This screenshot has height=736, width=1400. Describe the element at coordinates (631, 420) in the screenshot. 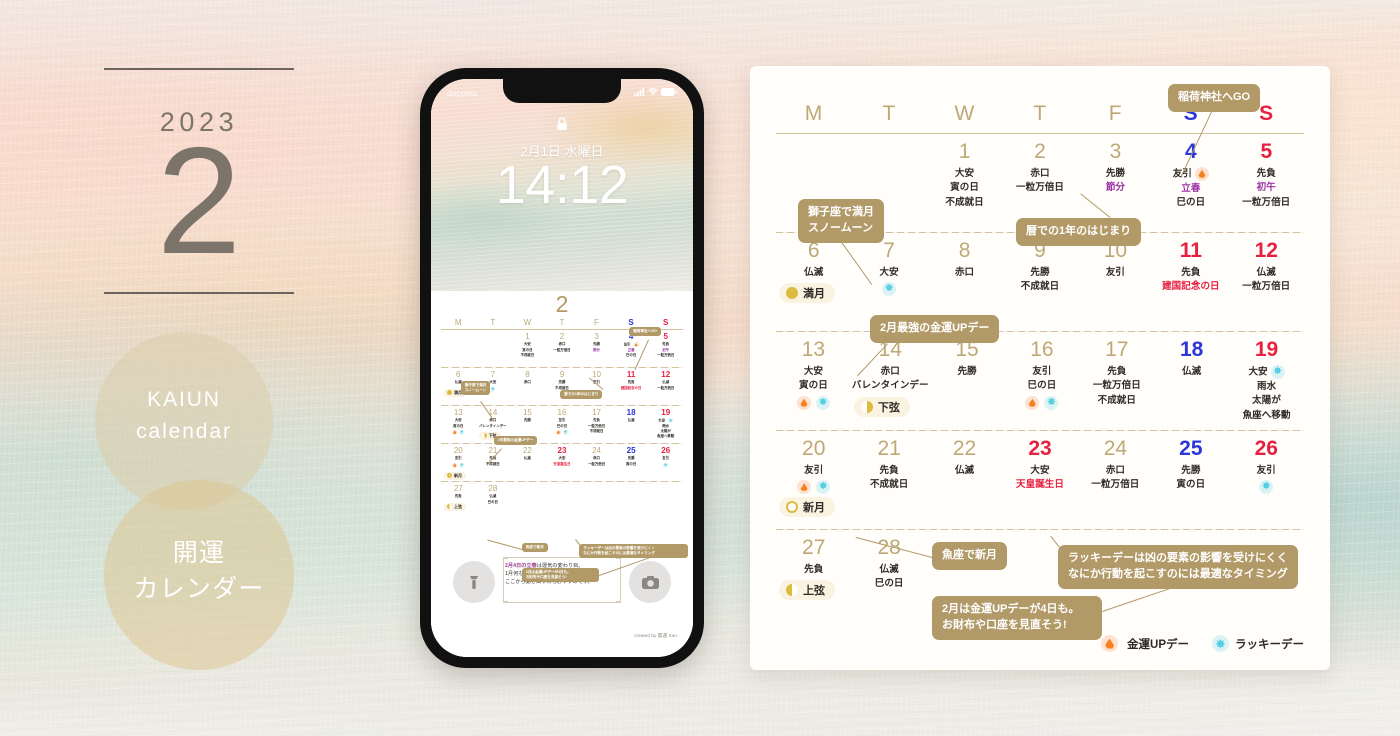

I see `day-note-text: 仏滅` at that location.